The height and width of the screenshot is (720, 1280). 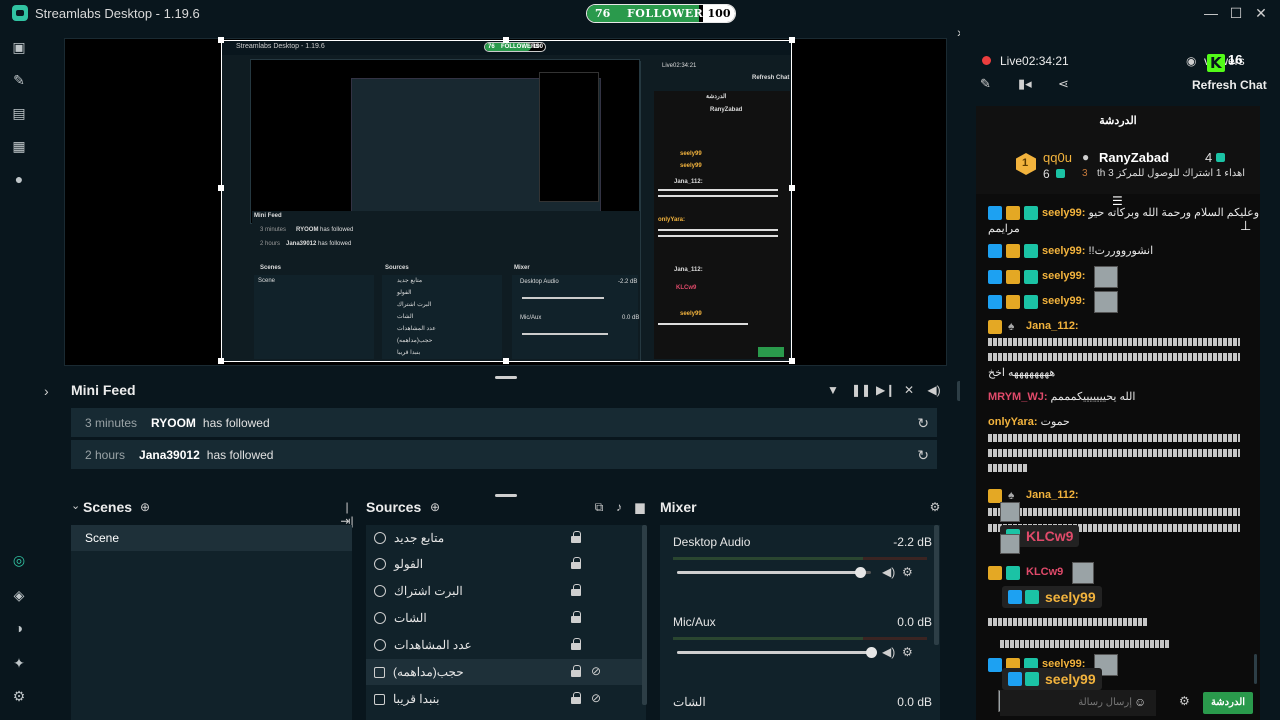 I want to click on live-indicator-icon, so click(x=986, y=60).